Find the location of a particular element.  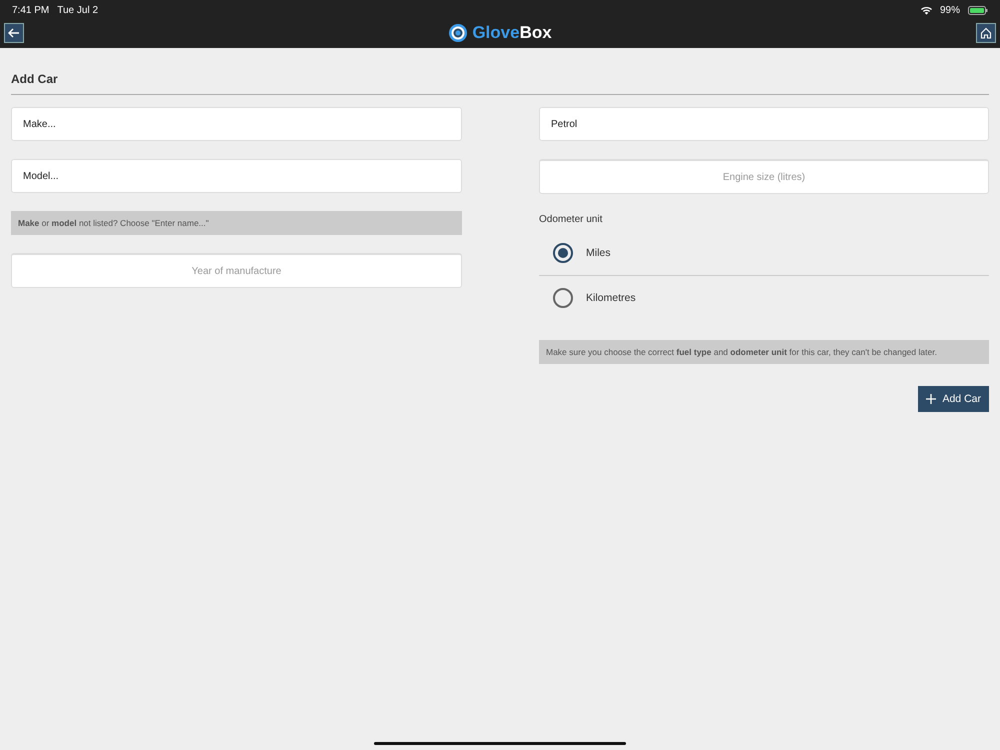

input-field: Year of manufacture is located at coordinates (236, 270).